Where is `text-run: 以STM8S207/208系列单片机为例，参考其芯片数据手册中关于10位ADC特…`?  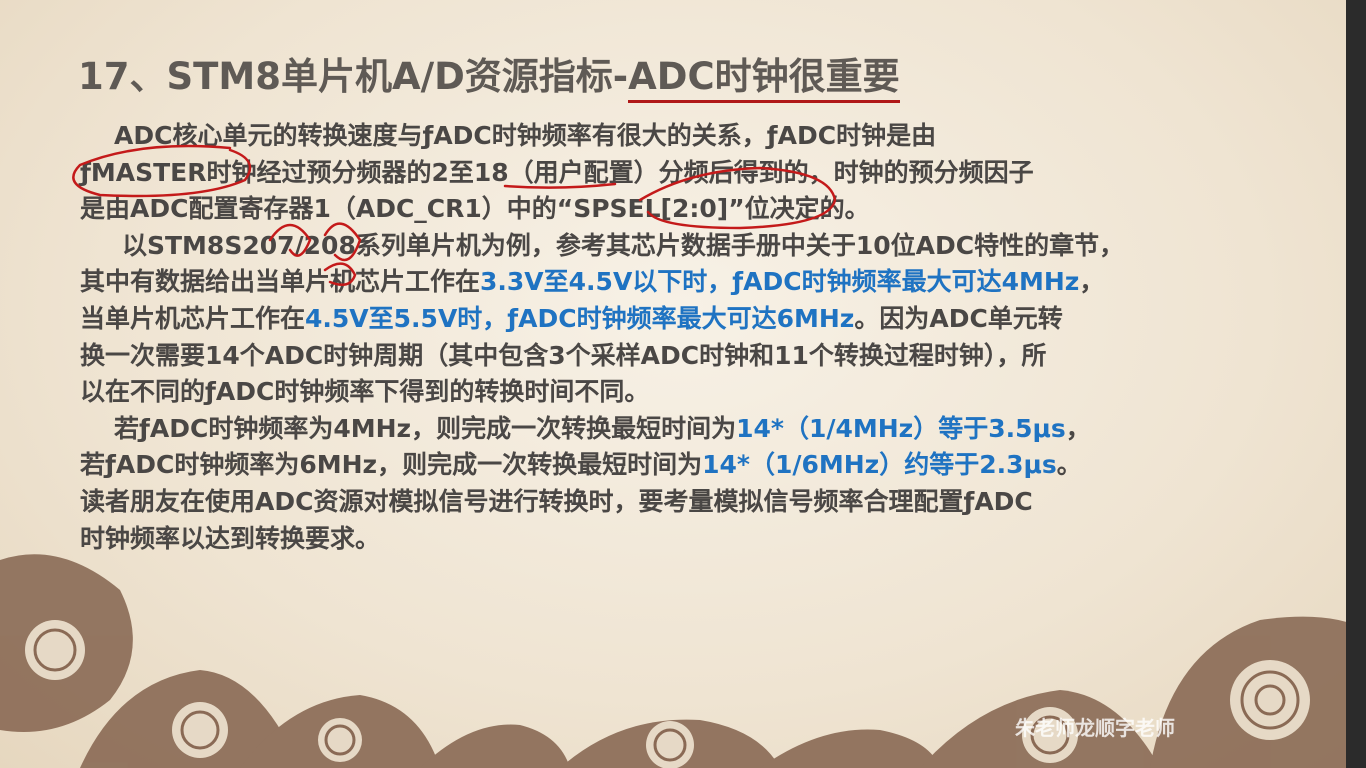 text-run: 以STM8S207/208系列单片机为例，参考其芯片数据手册中关于10位ADC特… is located at coordinates (623, 245).